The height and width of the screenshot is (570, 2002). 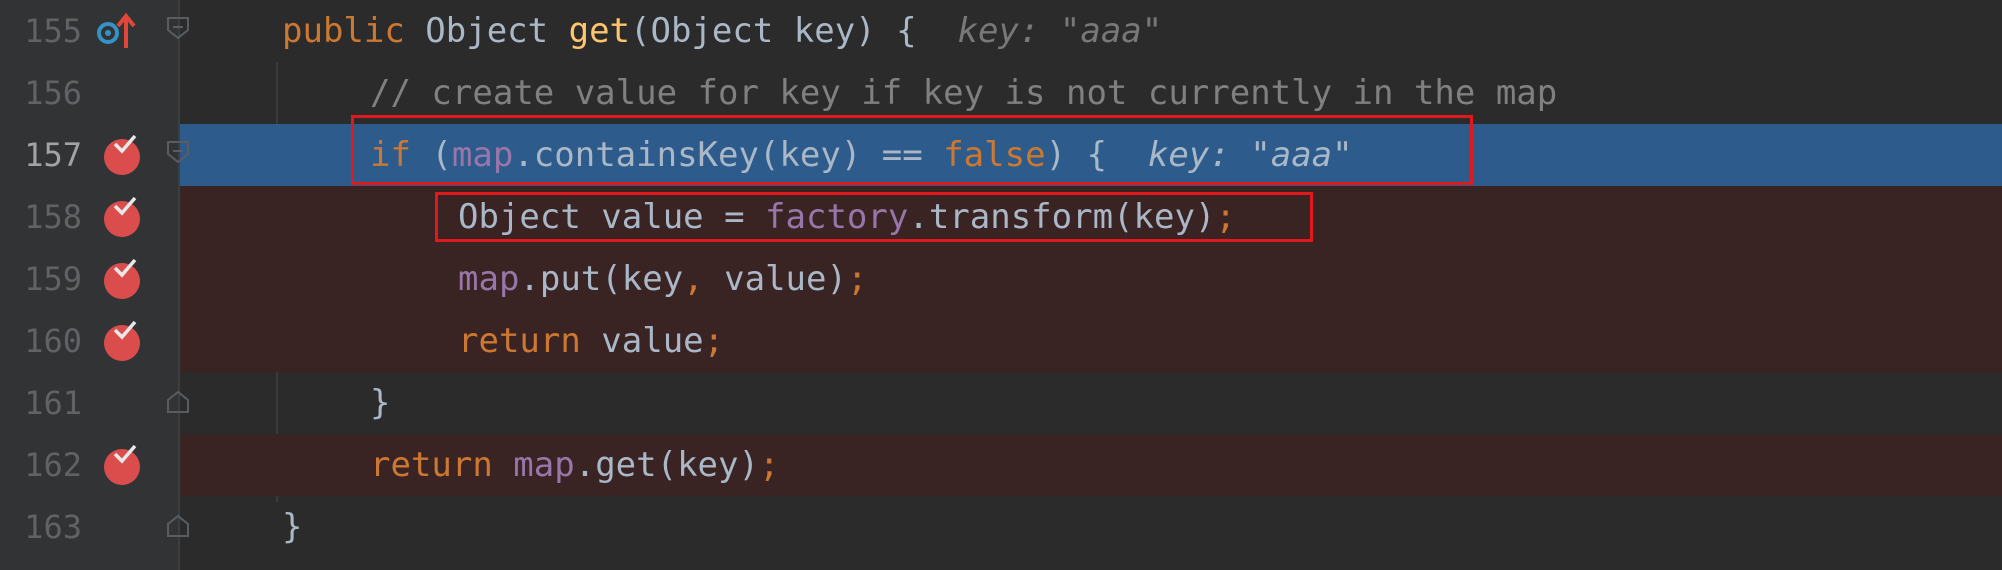 I want to click on highlight-box-condition, so click(x=912, y=150).